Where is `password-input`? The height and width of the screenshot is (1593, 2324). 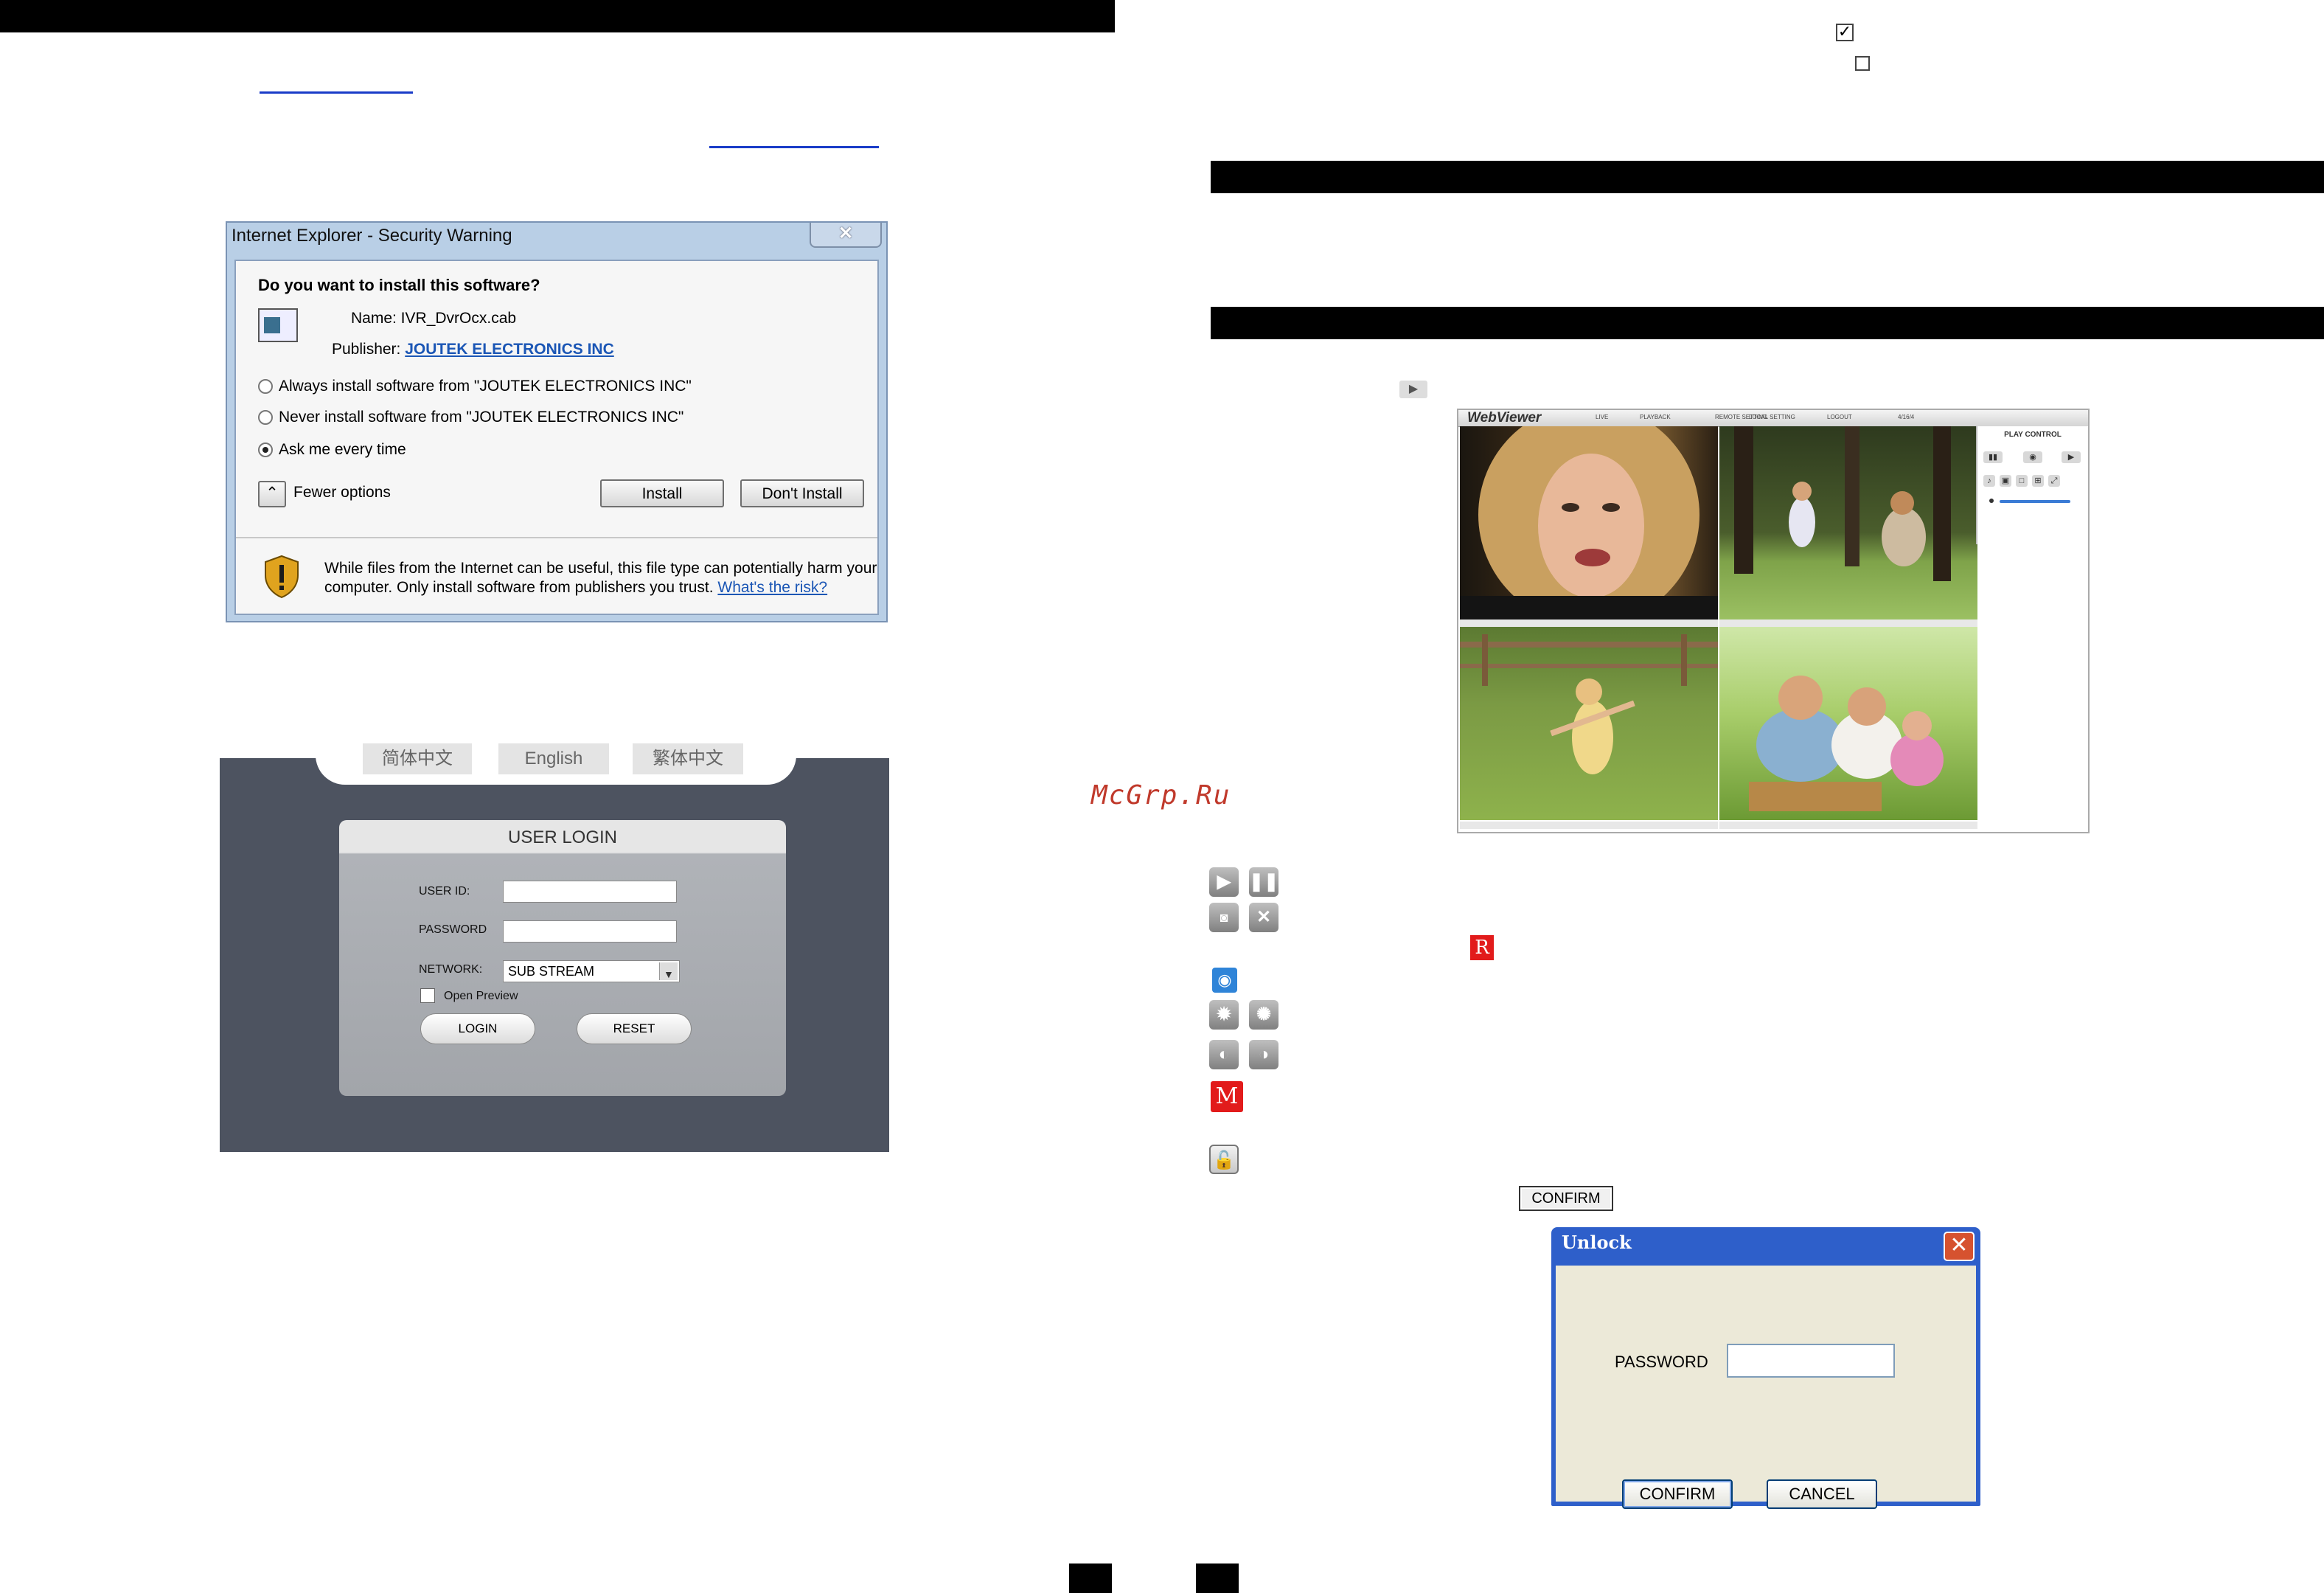 password-input is located at coordinates (590, 931).